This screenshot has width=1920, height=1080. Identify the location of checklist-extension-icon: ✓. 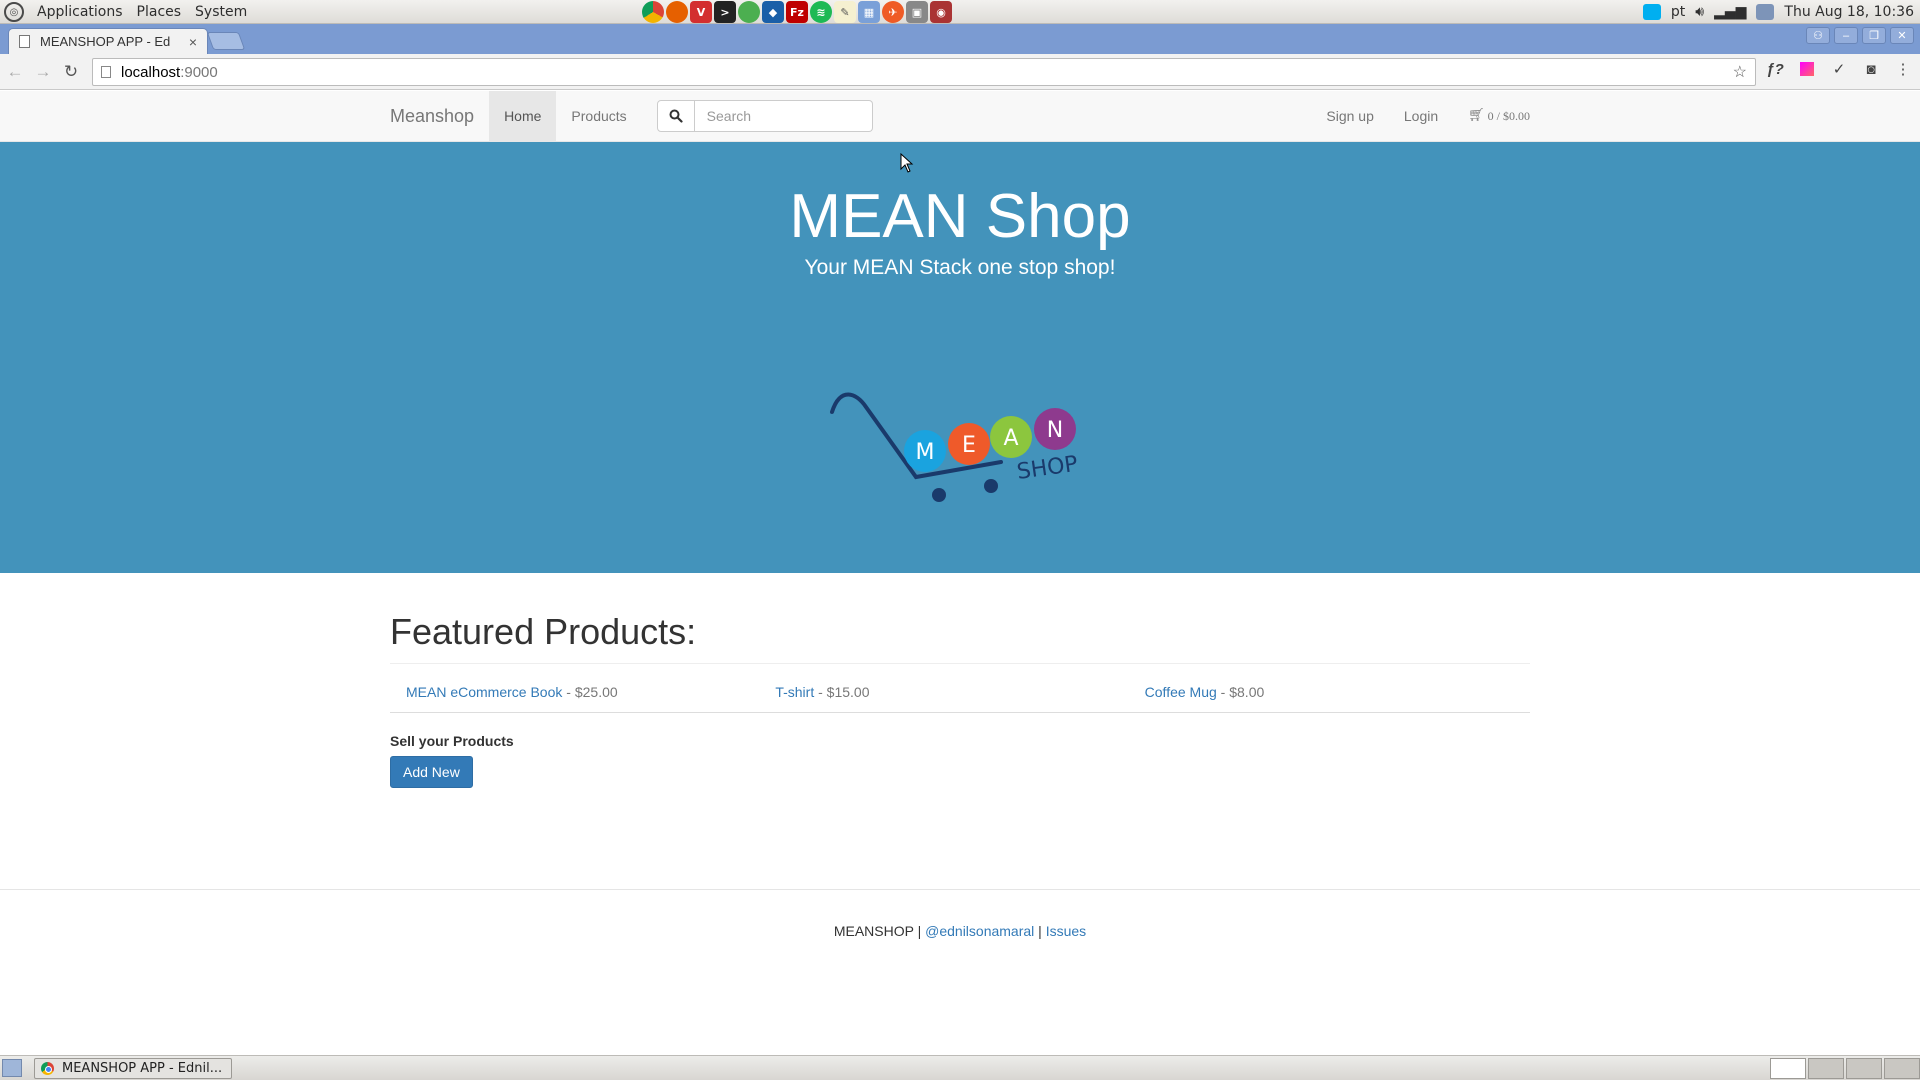
(1839, 69).